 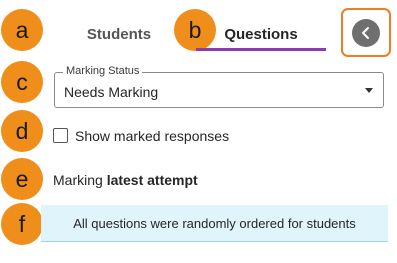 What do you see at coordinates (78, 180) in the screenshot?
I see `marking-prefix: Marking` at bounding box center [78, 180].